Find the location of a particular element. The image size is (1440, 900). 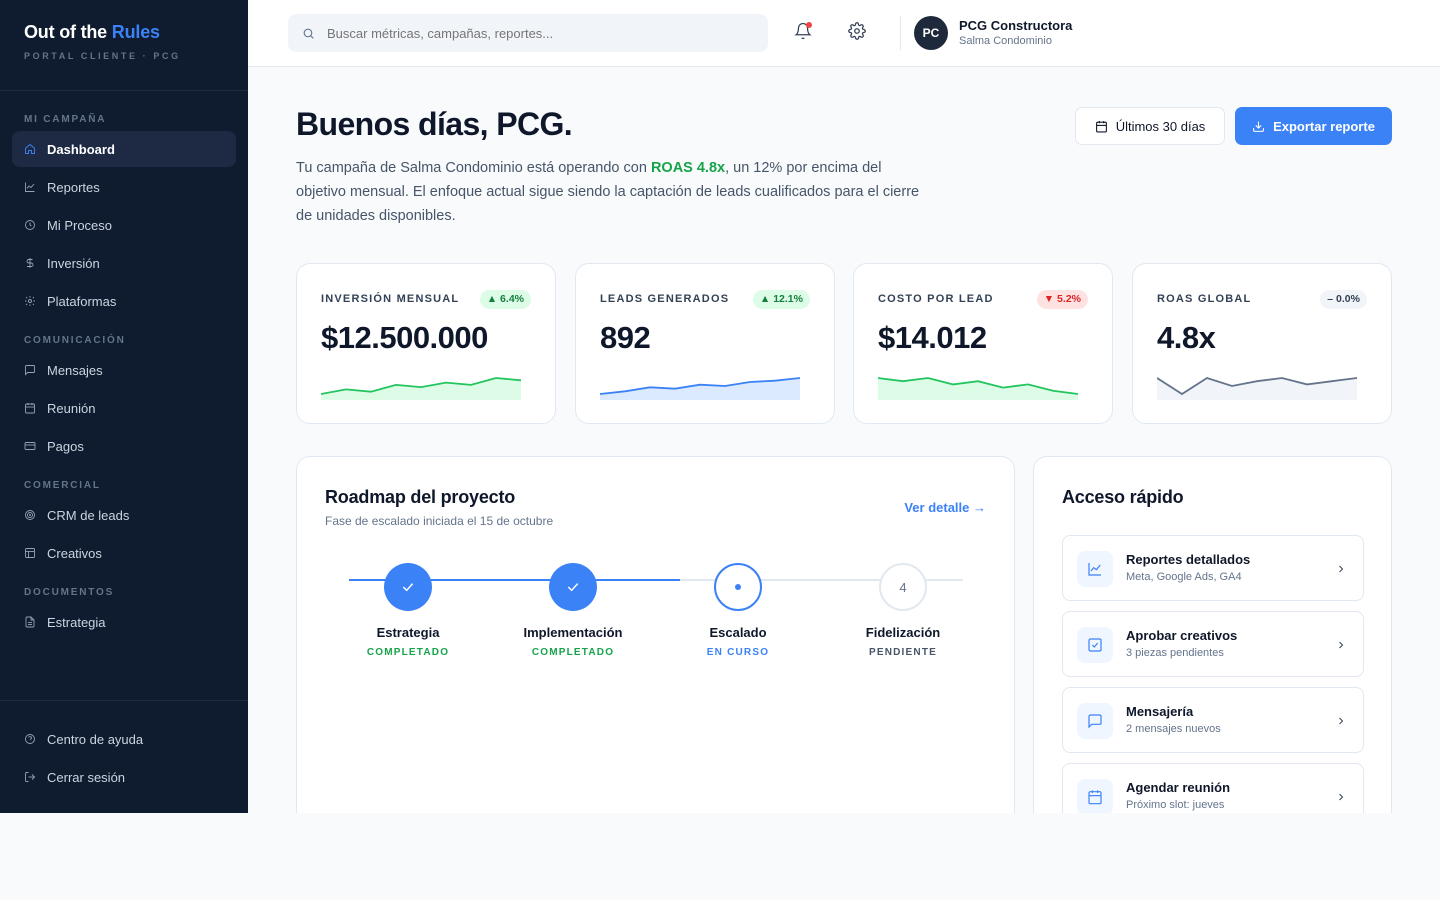

logout-icon is located at coordinates (30, 777).